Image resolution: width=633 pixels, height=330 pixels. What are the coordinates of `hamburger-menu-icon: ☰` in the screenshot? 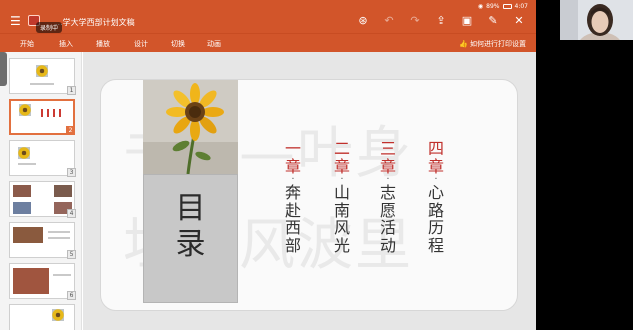 It's located at (15, 21).